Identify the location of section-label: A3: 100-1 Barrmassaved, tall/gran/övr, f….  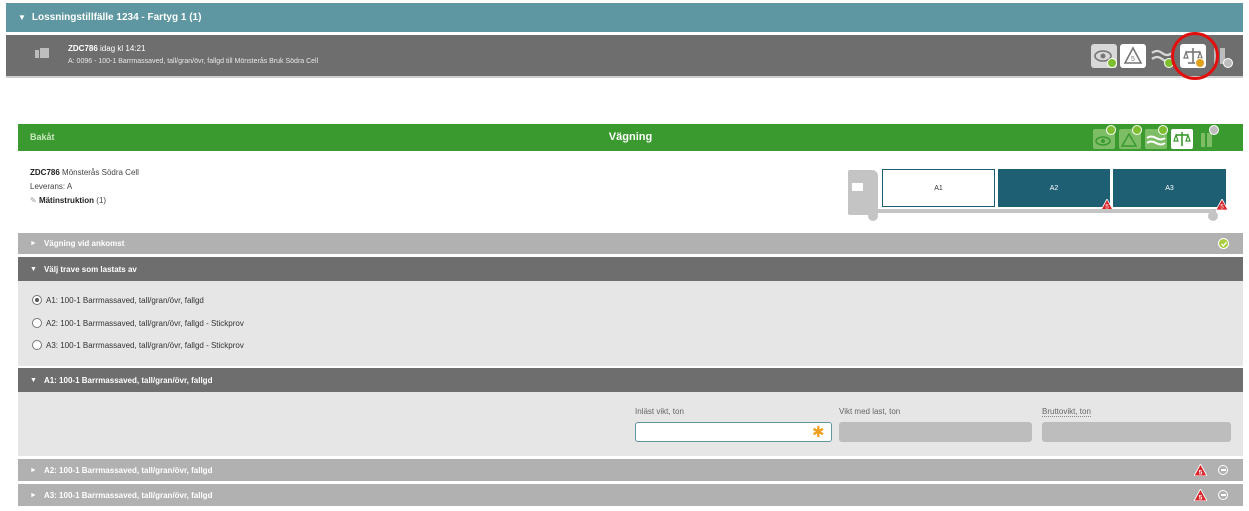
(128, 495).